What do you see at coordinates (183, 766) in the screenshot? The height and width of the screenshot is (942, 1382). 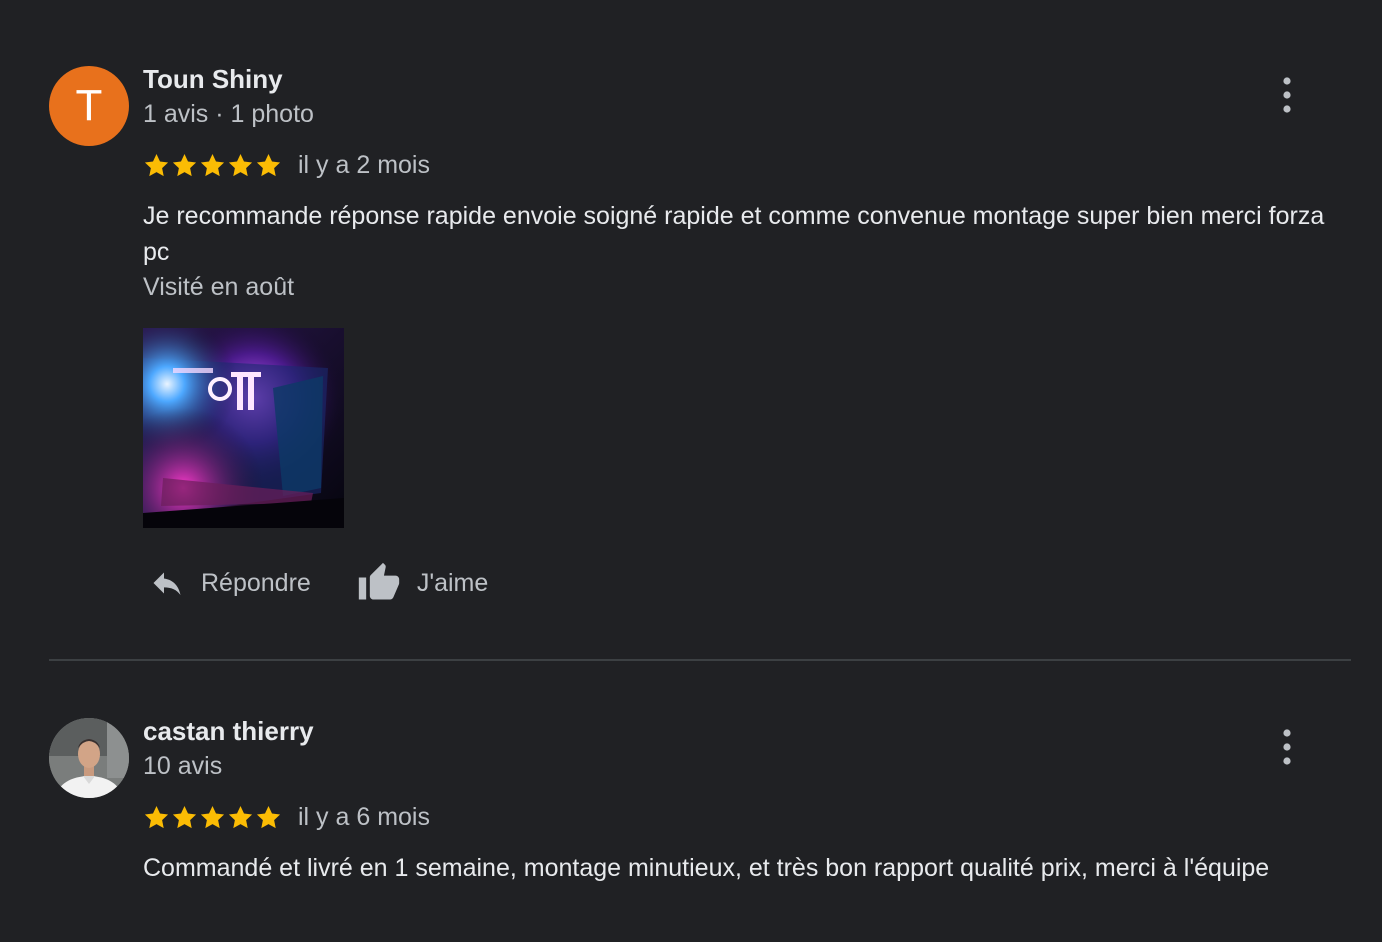 I see `reviewer-meta: 10 avis` at bounding box center [183, 766].